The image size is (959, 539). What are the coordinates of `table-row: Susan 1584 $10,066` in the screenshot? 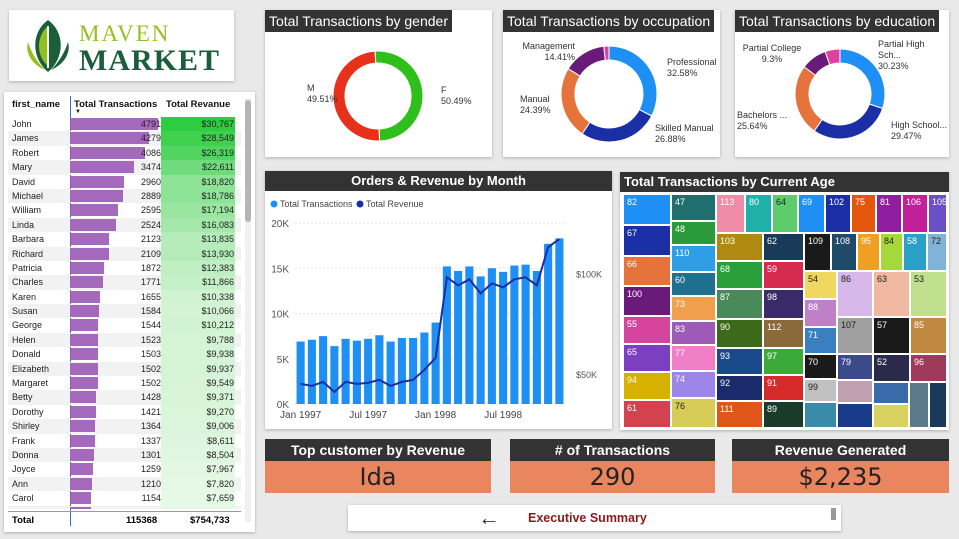 It's located at (124, 311).